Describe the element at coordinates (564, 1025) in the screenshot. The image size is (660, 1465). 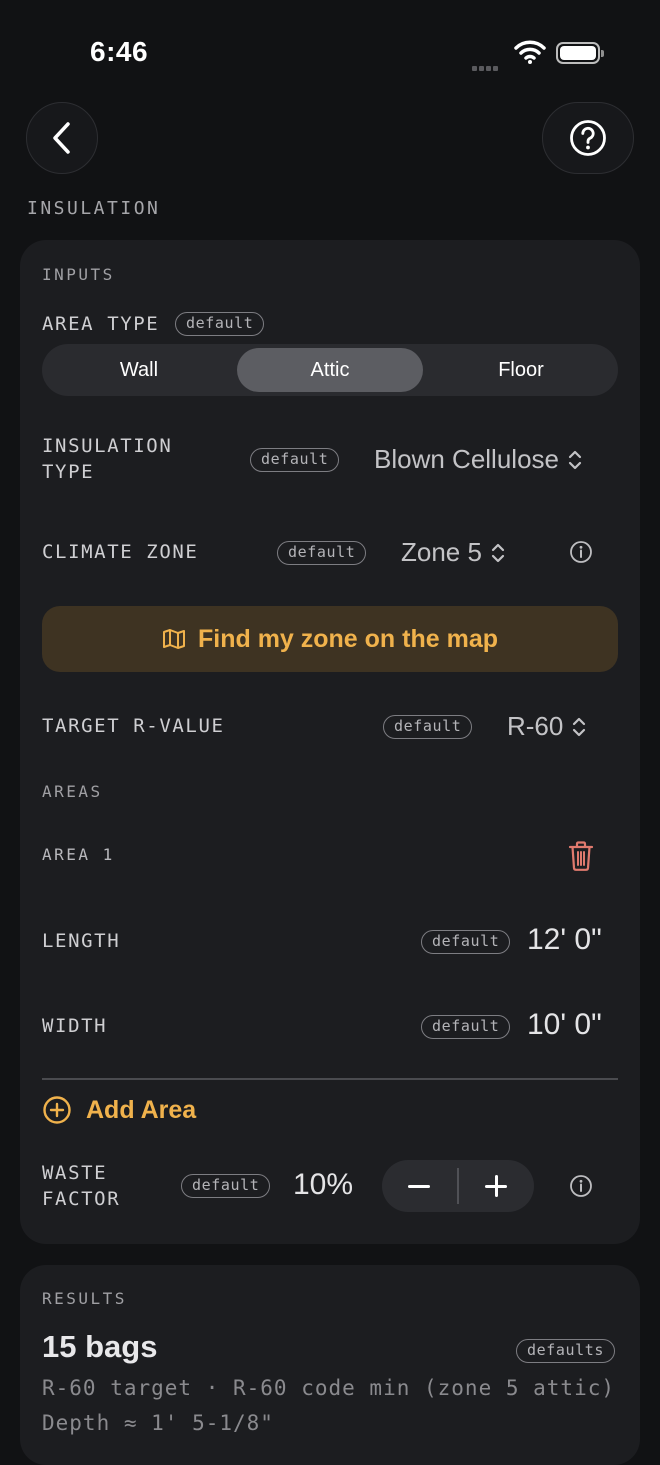
I see `width-input: 10' 0"` at that location.